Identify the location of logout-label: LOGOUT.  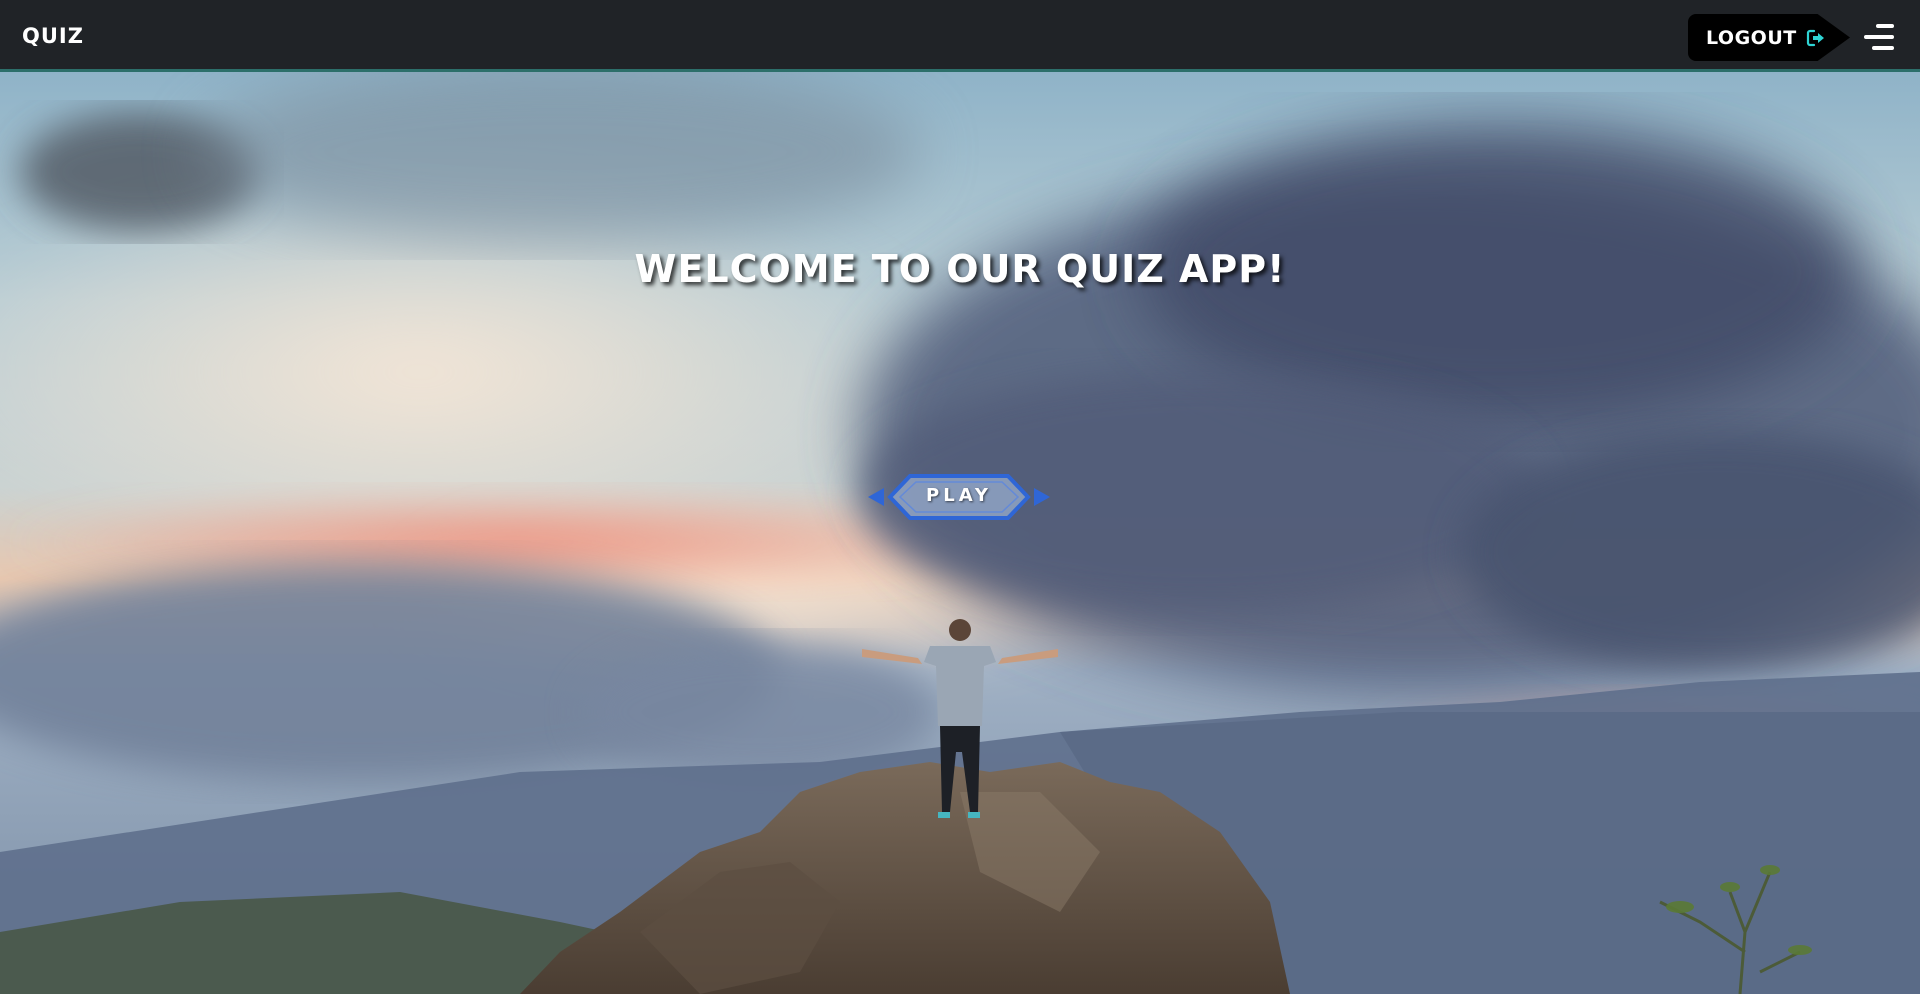
(1751, 37).